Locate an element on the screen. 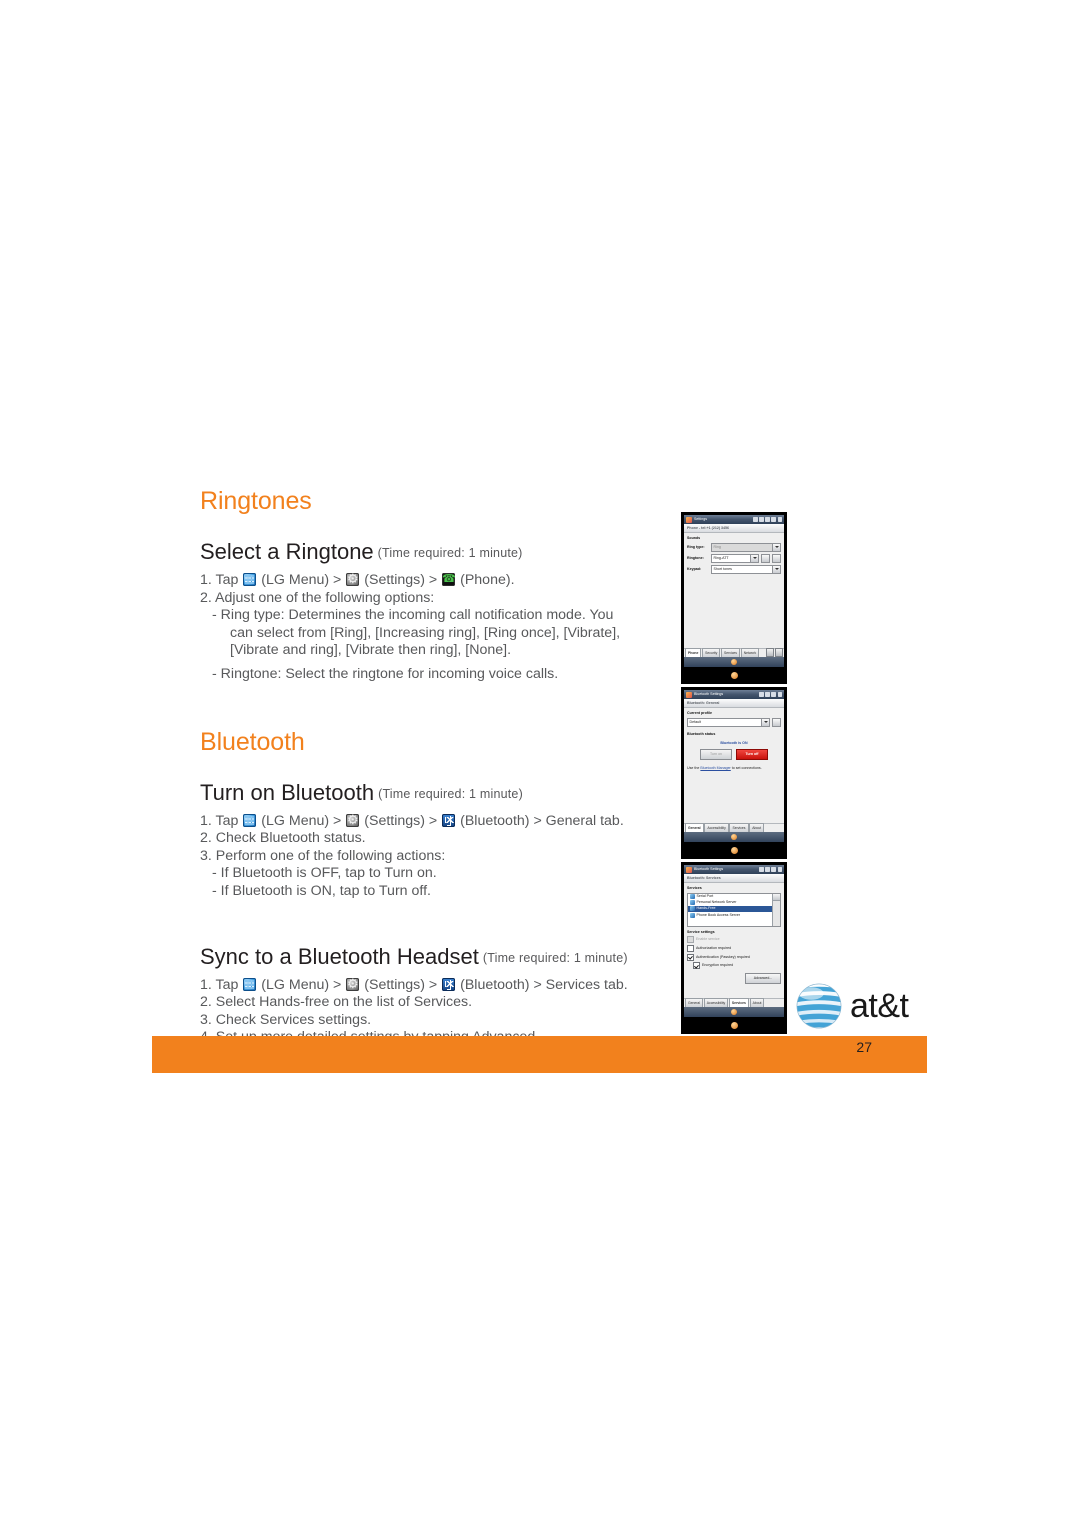  bluetooth-status-value: Bluetooth is ON is located at coordinates (734, 742).